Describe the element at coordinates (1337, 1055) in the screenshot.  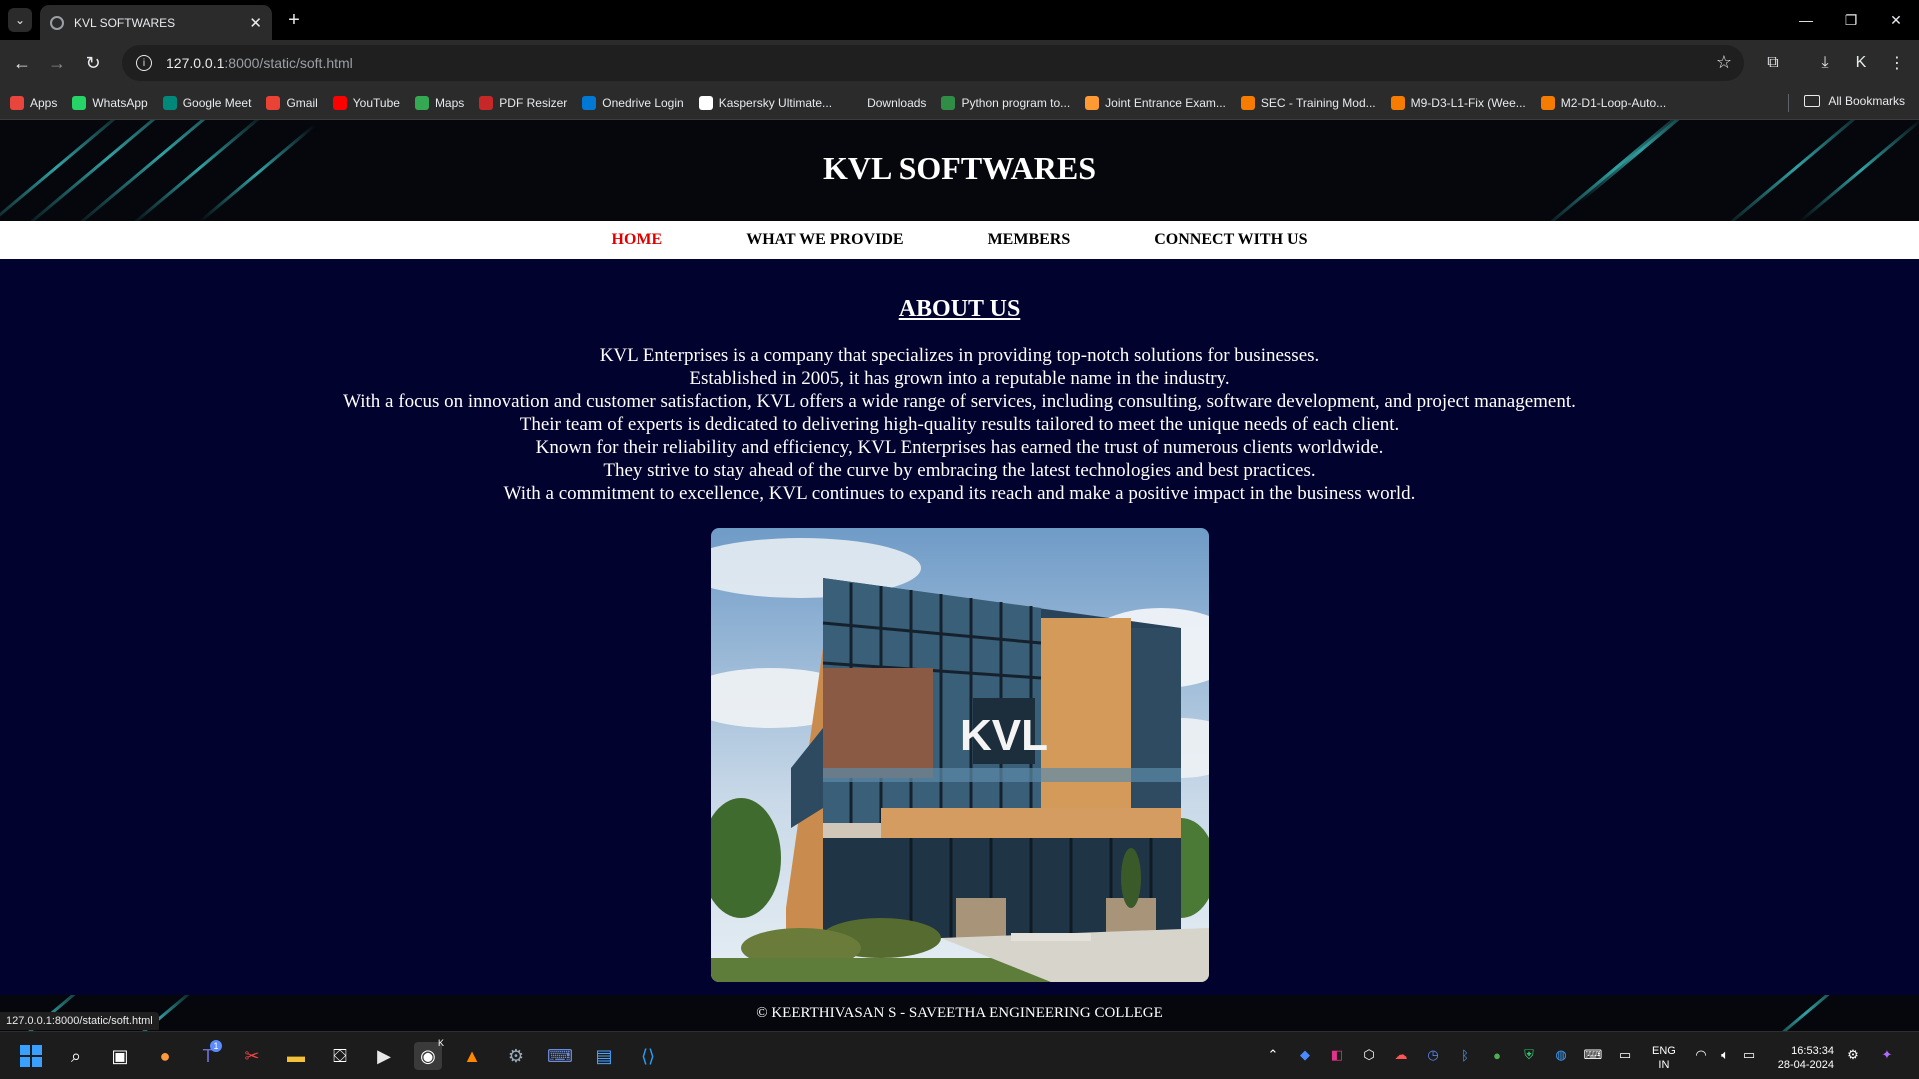
I see `tray-app-icon: ◧` at that location.